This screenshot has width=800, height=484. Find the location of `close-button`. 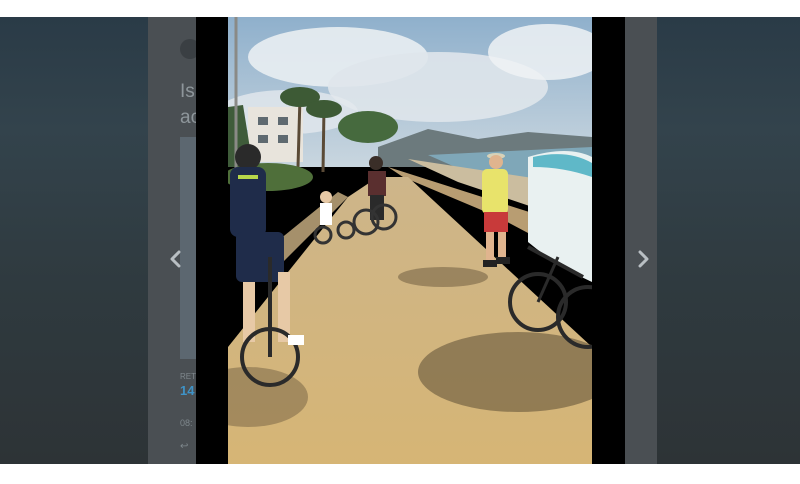

close-button is located at coordinates (639, 5).